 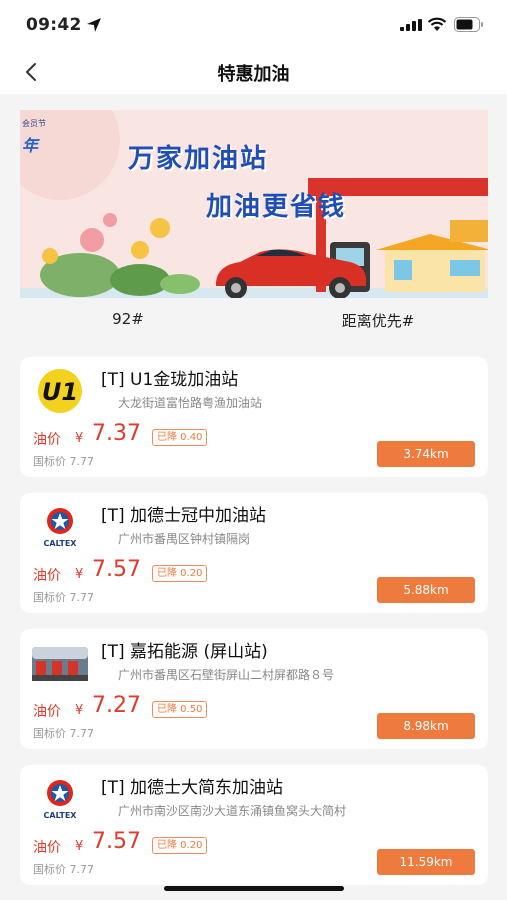 I want to click on discount-badge: 已降 0.40, so click(x=180, y=437).